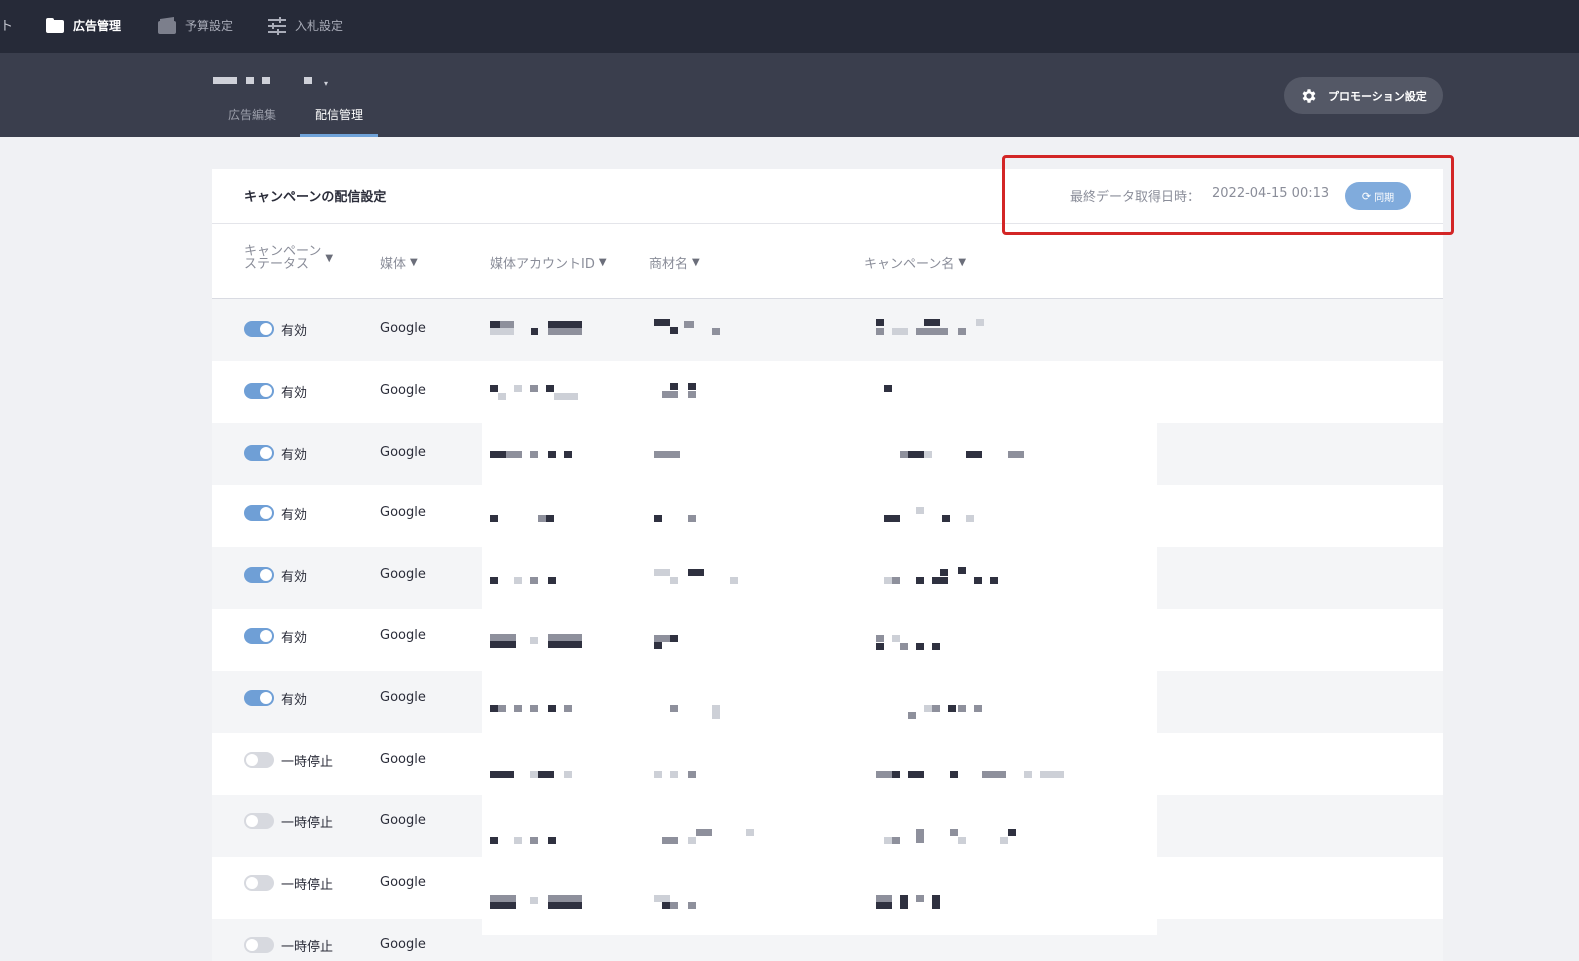  Describe the element at coordinates (315, 197) in the screenshot. I see `card-title: キャンペーンの配信設定` at that location.